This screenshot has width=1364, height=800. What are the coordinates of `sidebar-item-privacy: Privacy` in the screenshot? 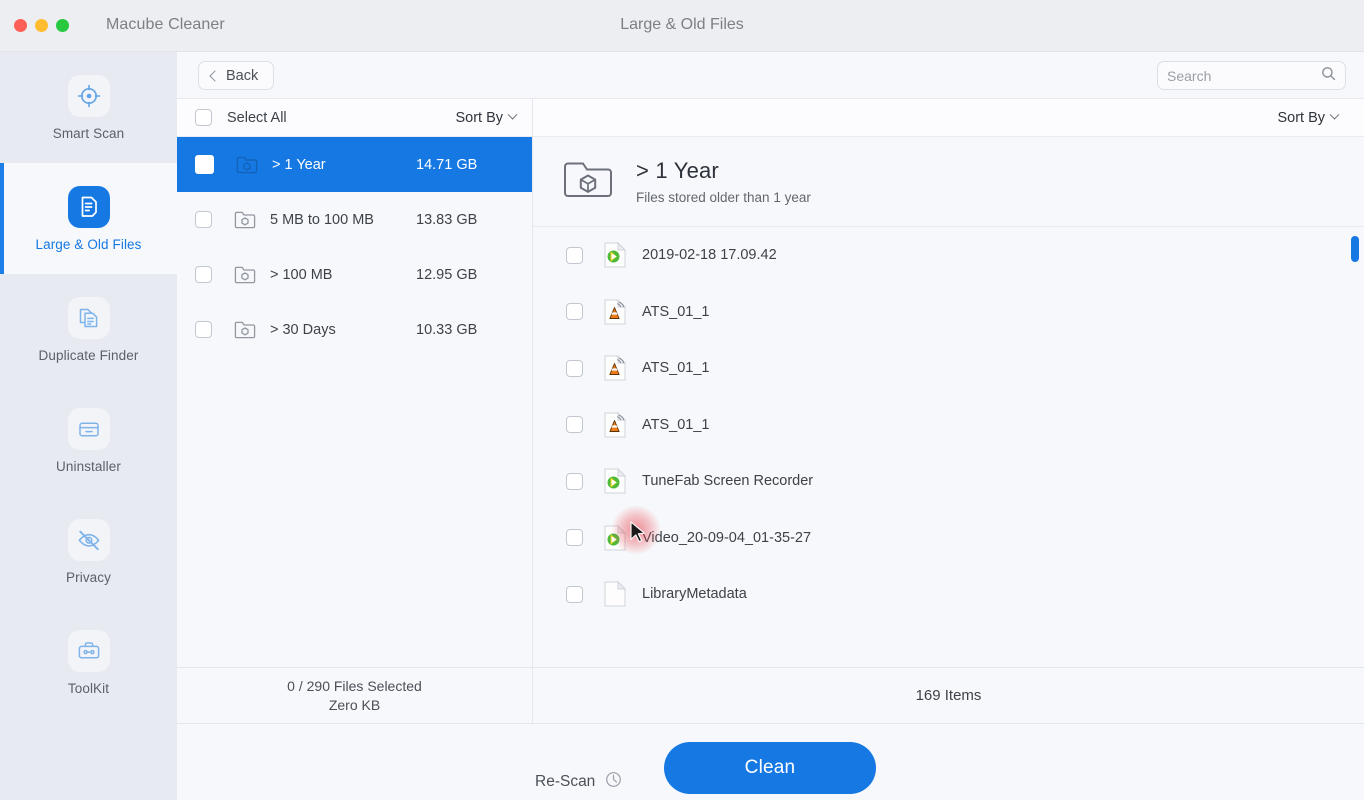 It's located at (88, 551).